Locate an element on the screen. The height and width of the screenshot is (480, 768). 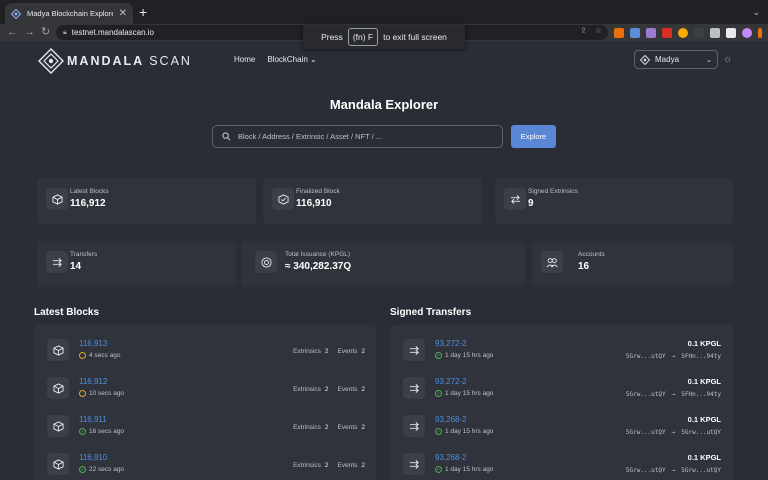
block-number-link: 116,910 is located at coordinates (93, 457).